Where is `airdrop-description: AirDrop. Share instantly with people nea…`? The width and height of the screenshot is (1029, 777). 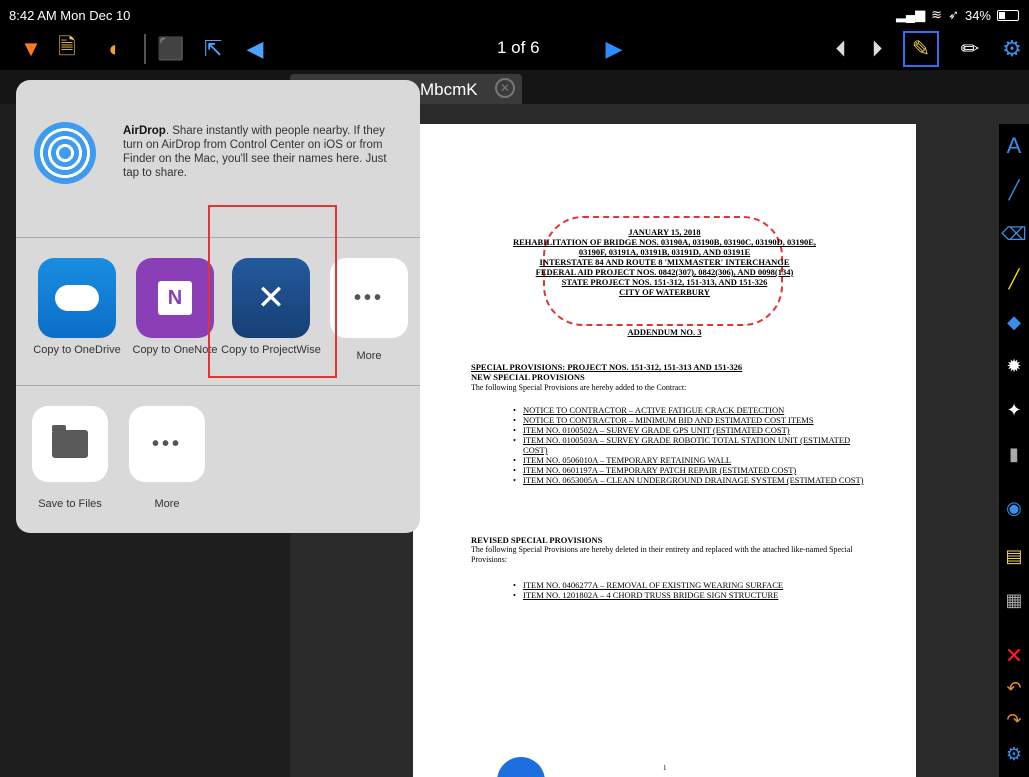 airdrop-description: AirDrop. Share instantly with people nea… is located at coordinates (263, 152).